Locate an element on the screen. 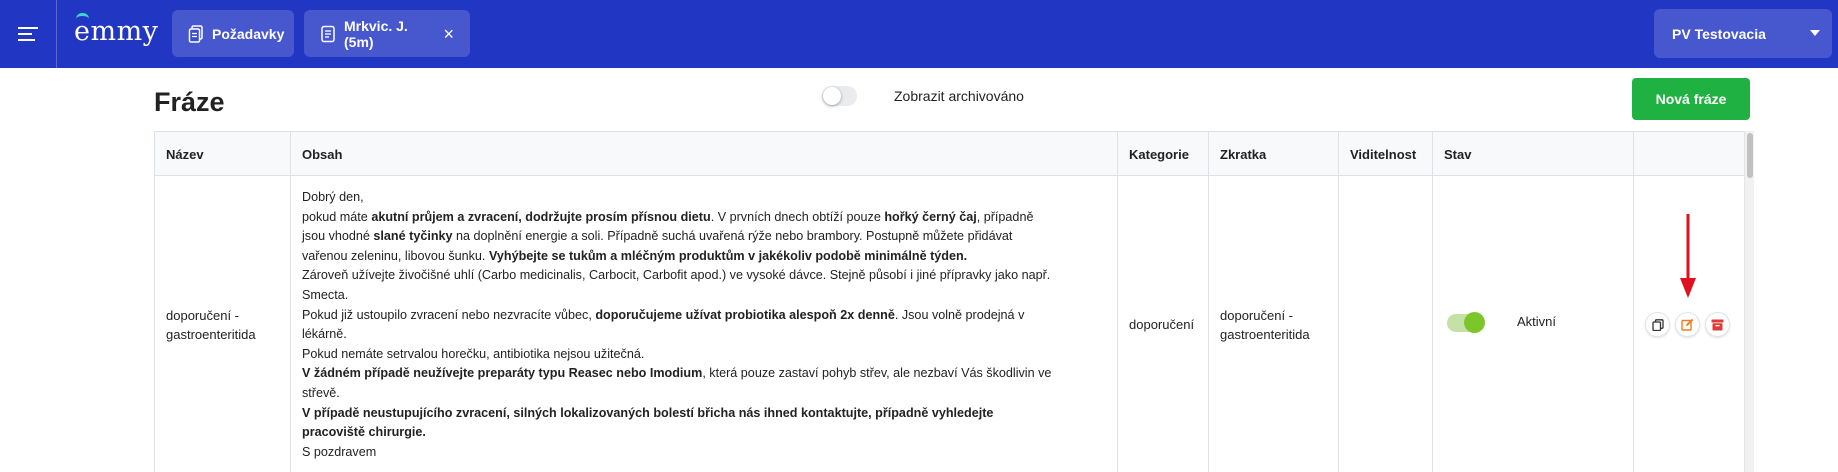 This screenshot has width=1838, height=472. content-line: střevě. is located at coordinates (705, 394).